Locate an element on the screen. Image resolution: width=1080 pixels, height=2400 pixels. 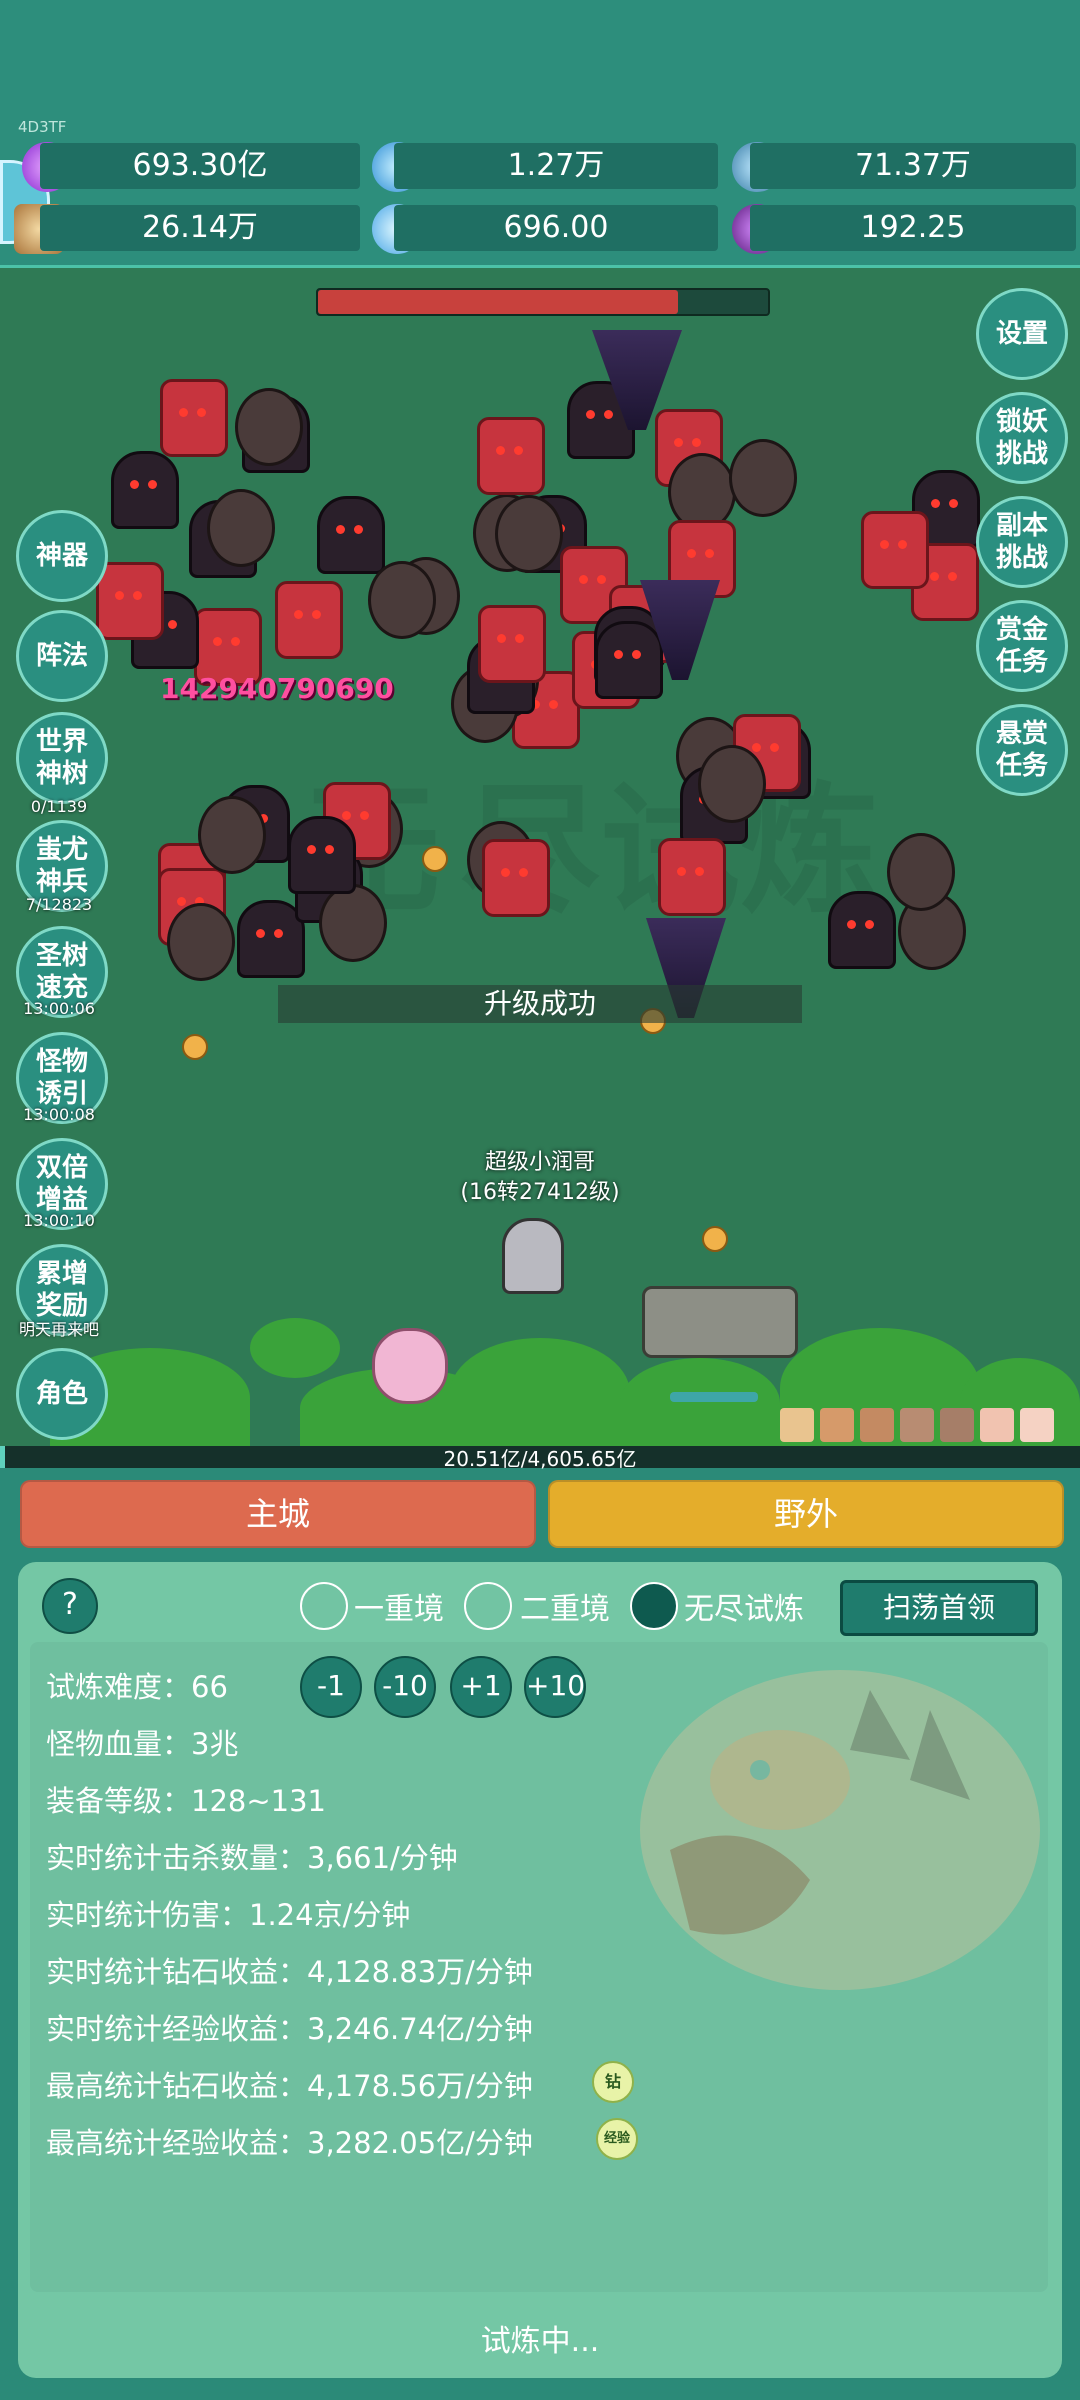
wild-button: 野外 is located at coordinates (806, 1514).